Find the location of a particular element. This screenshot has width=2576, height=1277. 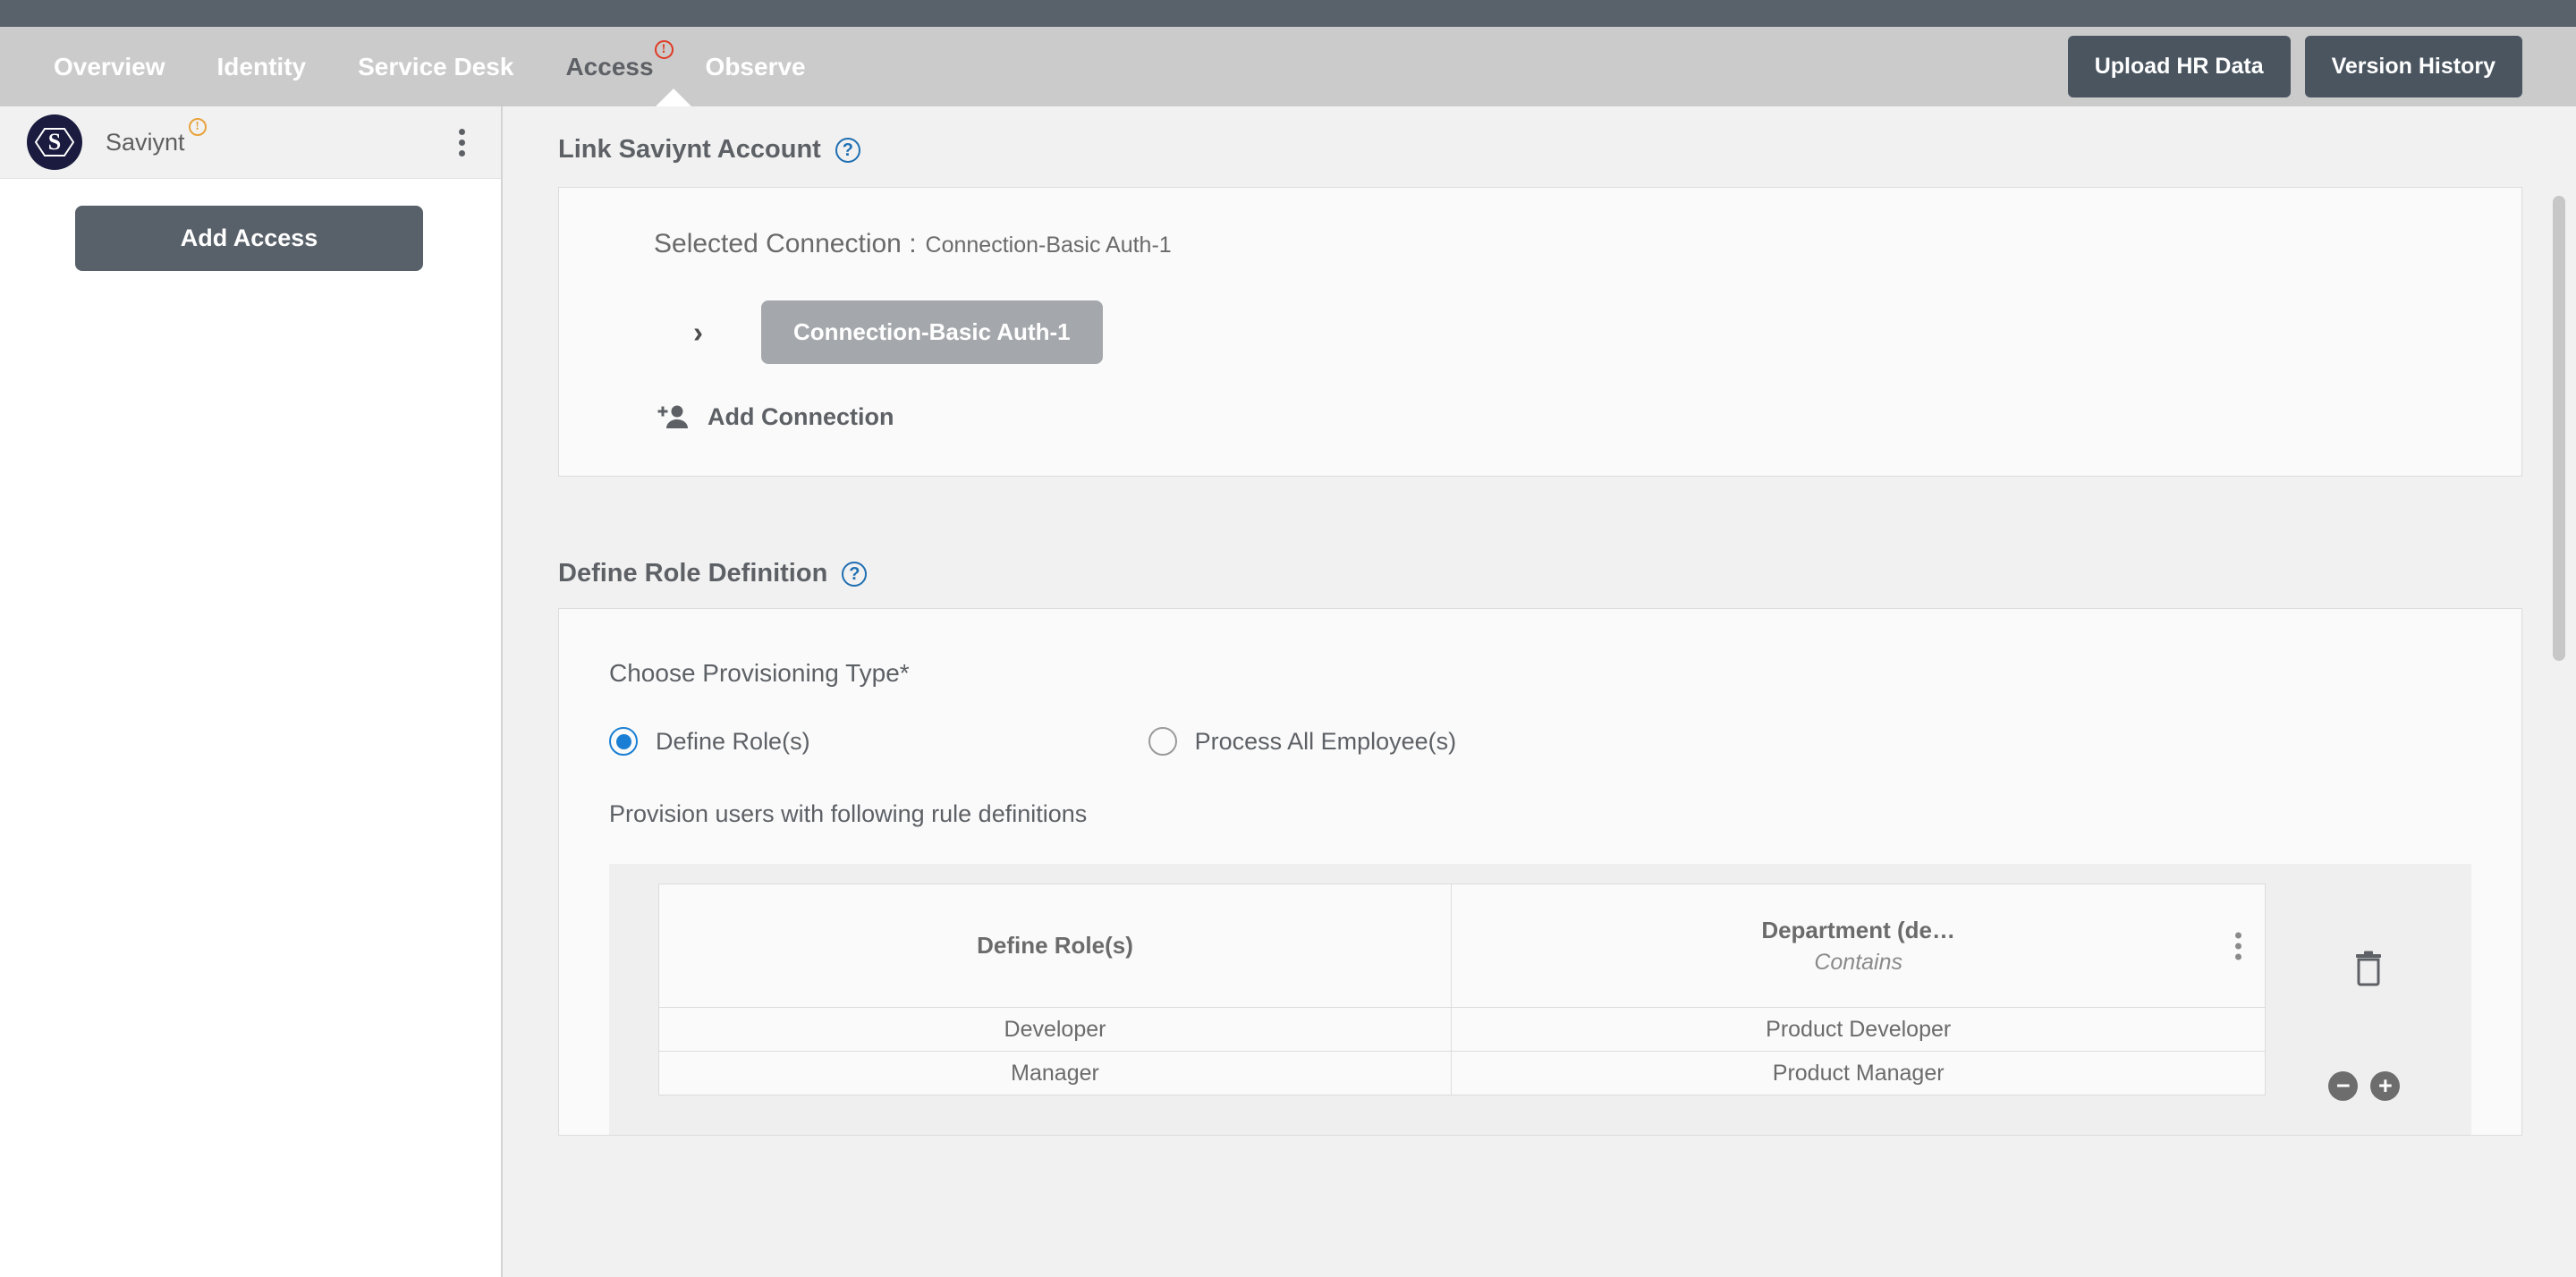

nav-item-label: Overview is located at coordinates (109, 66).